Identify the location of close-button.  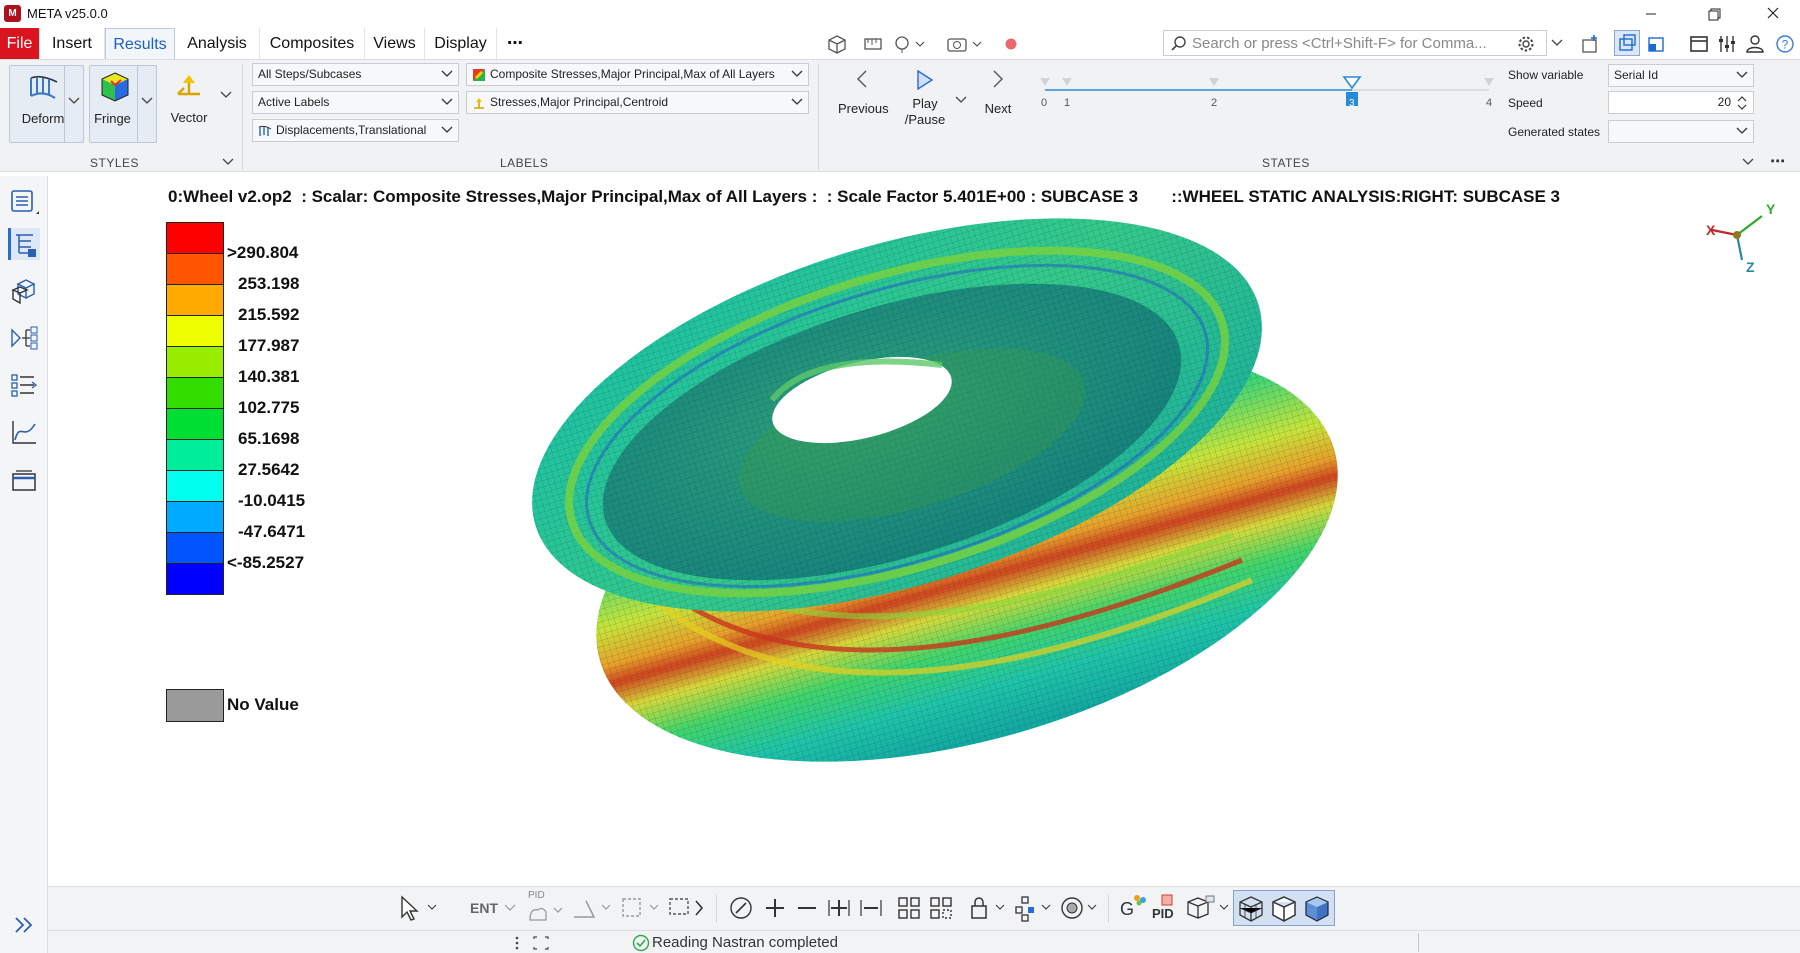
(1773, 14).